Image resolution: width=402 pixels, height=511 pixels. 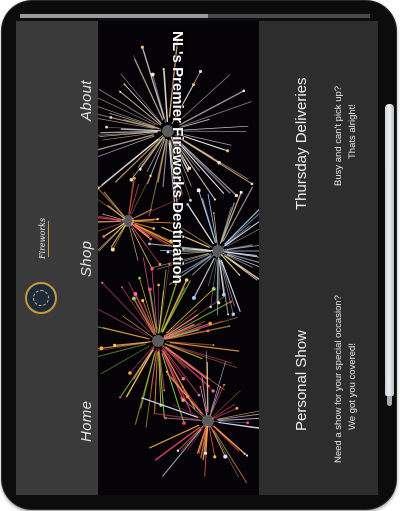 What do you see at coordinates (187, 256) in the screenshot?
I see `hero-title-wrap: NL's Premier Fireworks Destination` at bounding box center [187, 256].